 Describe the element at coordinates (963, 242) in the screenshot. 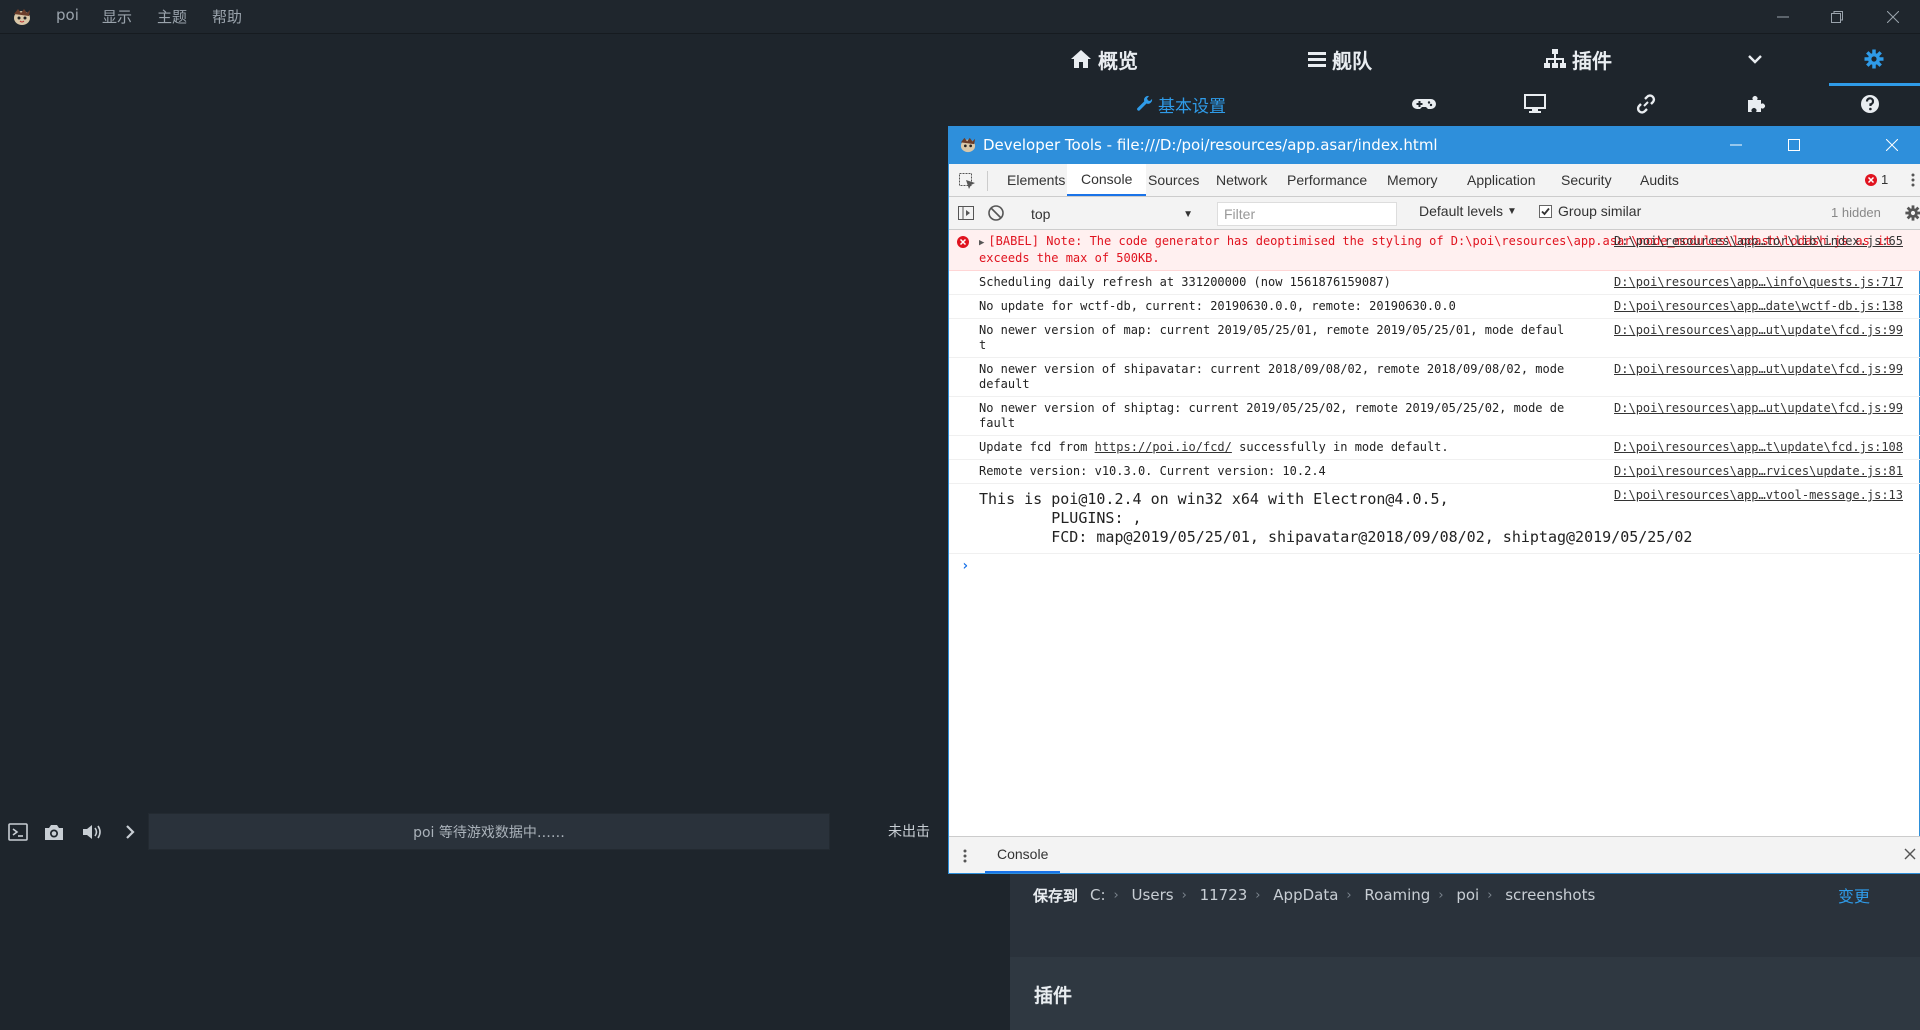

I see `error-icon` at that location.